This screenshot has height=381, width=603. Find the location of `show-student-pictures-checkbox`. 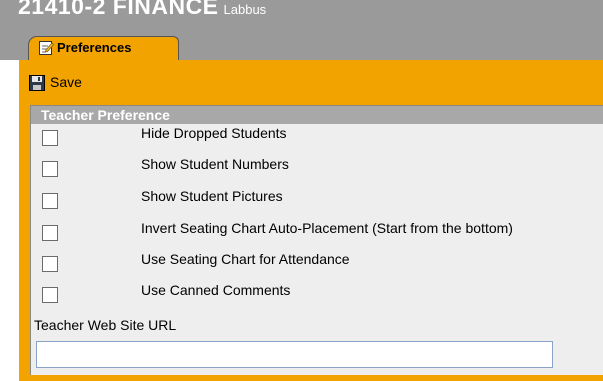

show-student-pictures-checkbox is located at coordinates (50, 201).